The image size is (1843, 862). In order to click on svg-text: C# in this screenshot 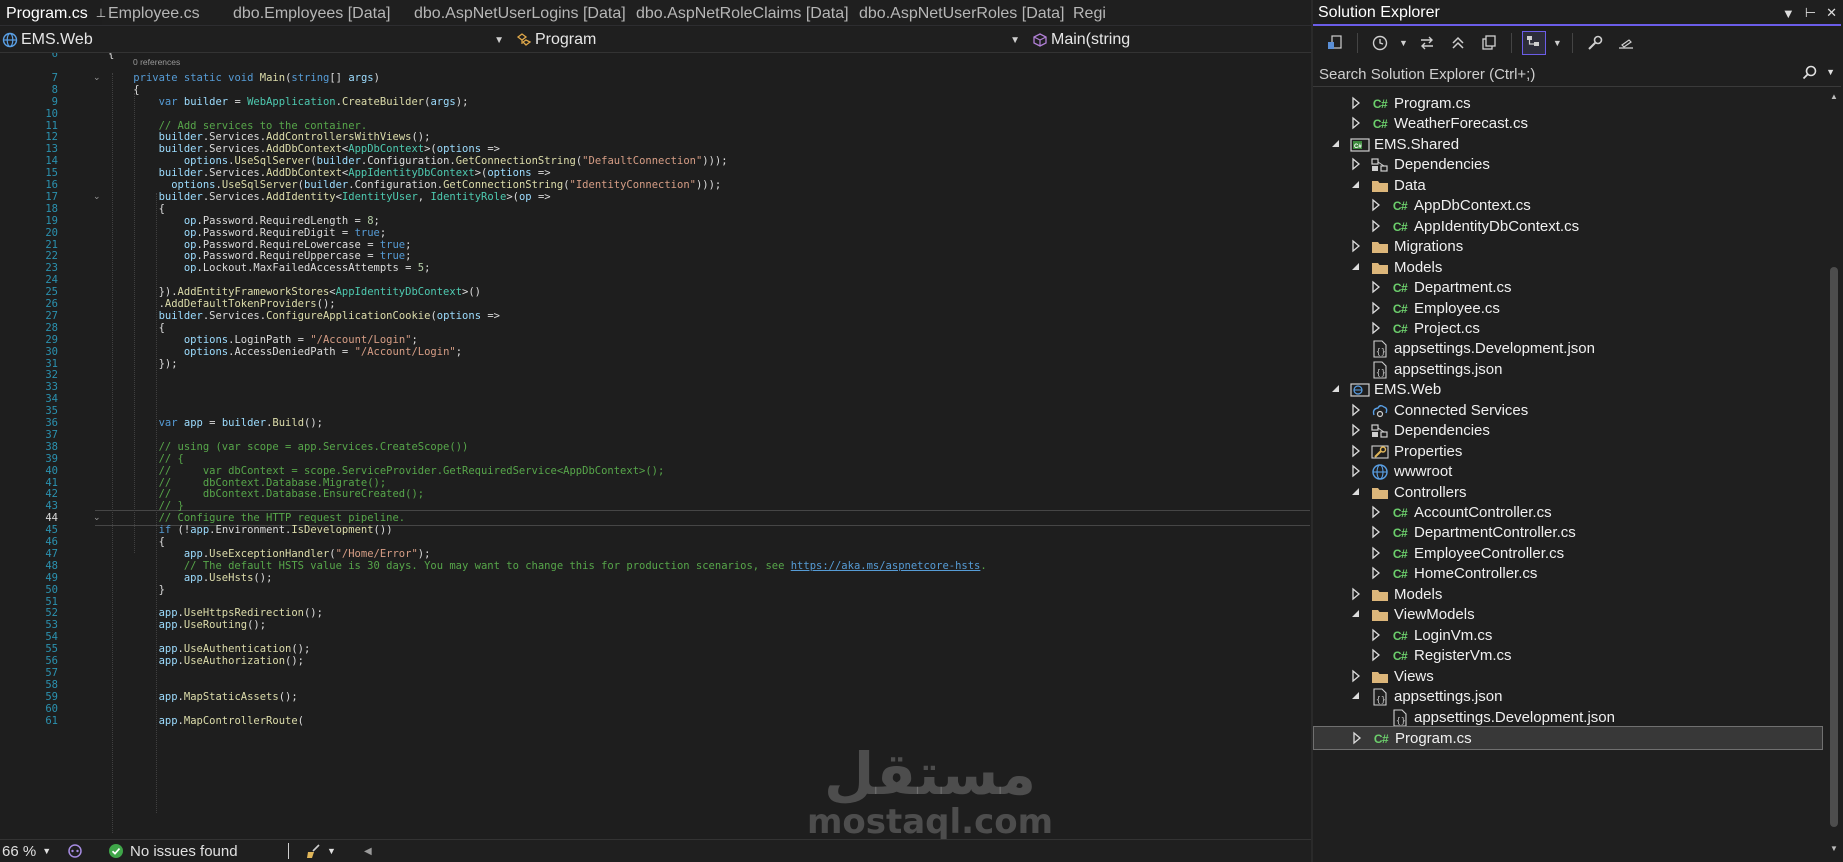, I will do `click(1358, 147)`.